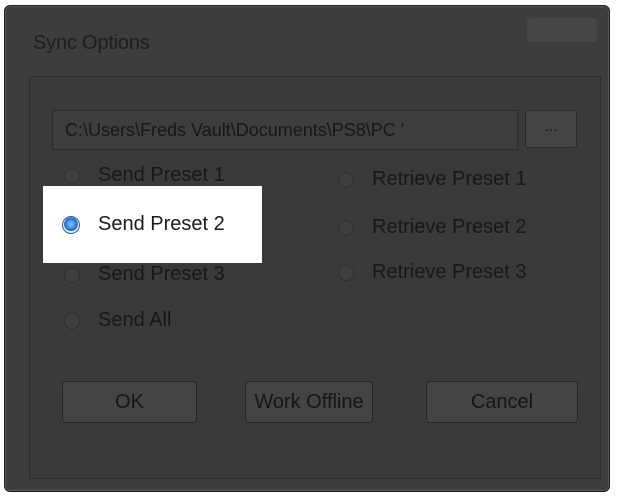 The height and width of the screenshot is (497, 618). I want to click on radio-send-preset-2: Send Preset 2, so click(143, 224).